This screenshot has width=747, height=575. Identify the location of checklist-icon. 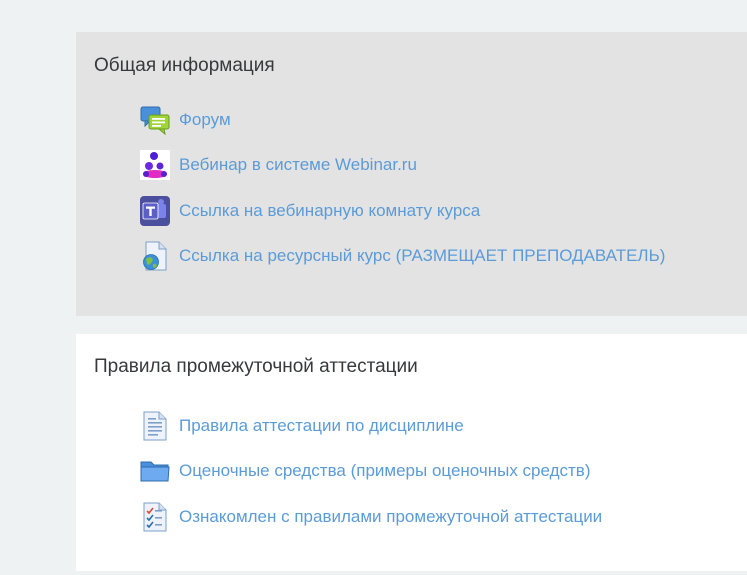
(155, 517).